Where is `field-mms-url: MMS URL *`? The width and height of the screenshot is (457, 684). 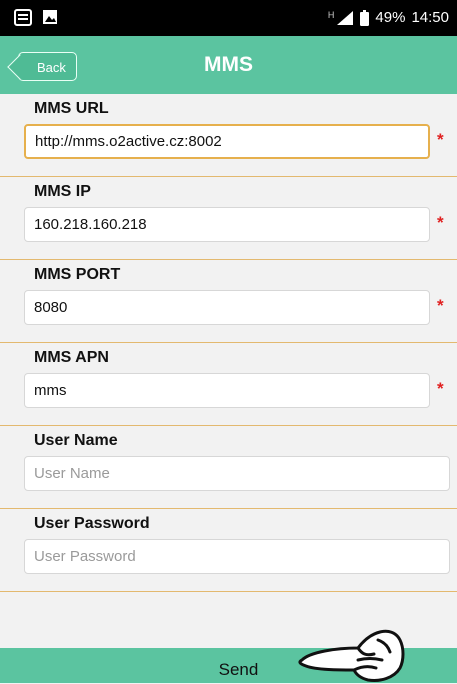
field-mms-url: MMS URL * is located at coordinates (228, 135).